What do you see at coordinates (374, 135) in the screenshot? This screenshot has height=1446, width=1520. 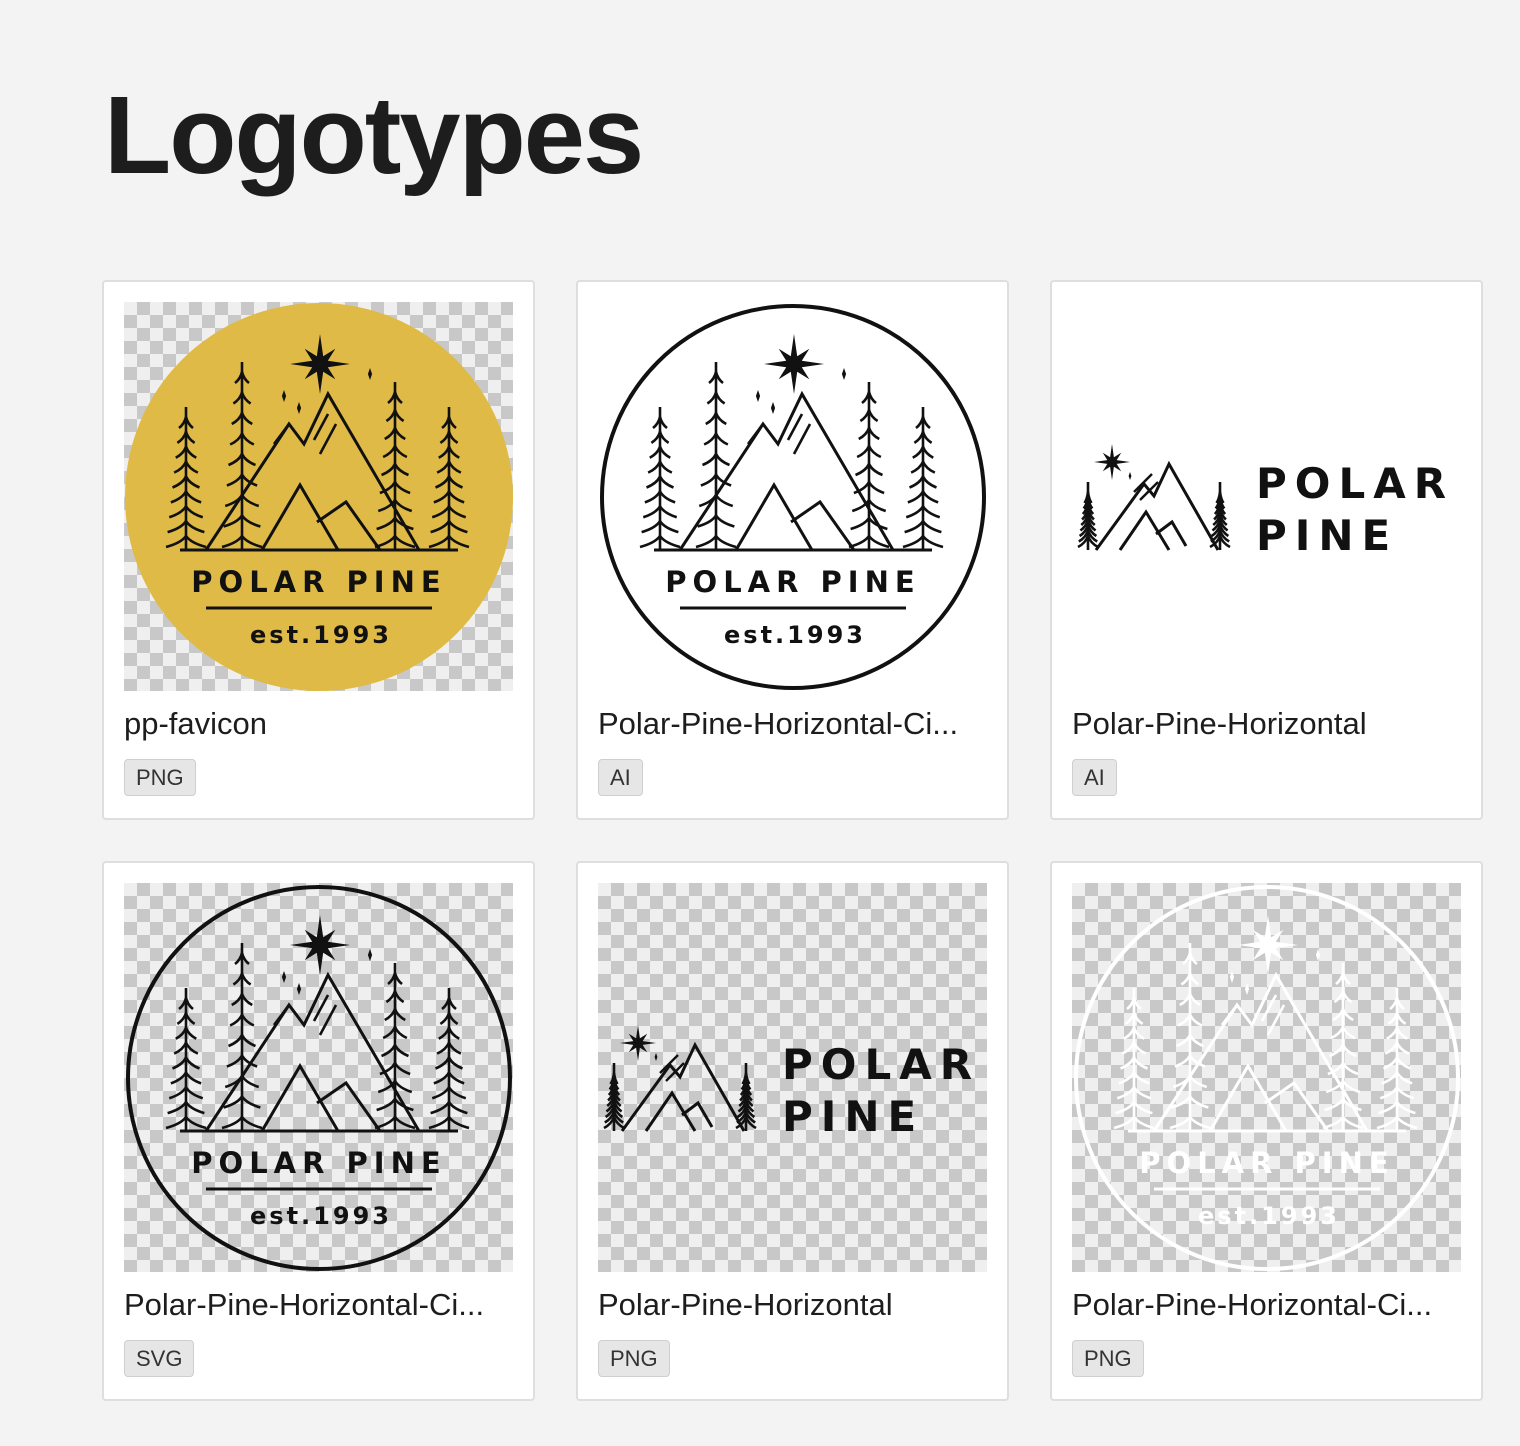 I see `page-title: Logotypes` at bounding box center [374, 135].